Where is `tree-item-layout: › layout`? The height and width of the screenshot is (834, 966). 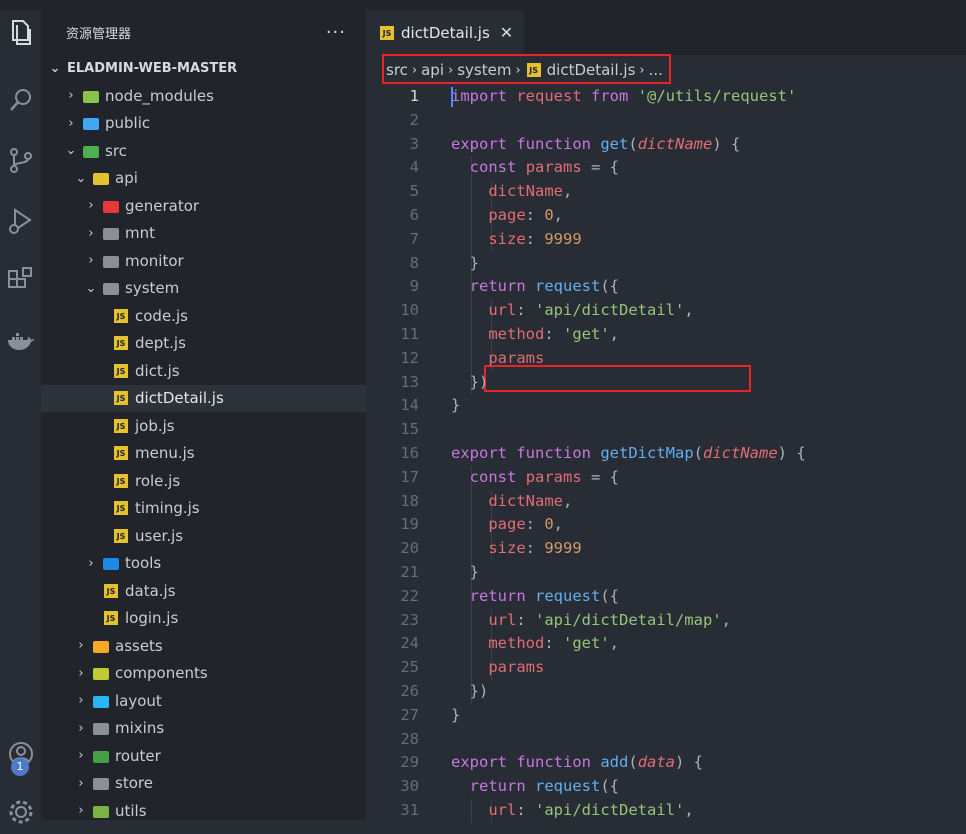
tree-item-layout: › layout is located at coordinates (203, 701).